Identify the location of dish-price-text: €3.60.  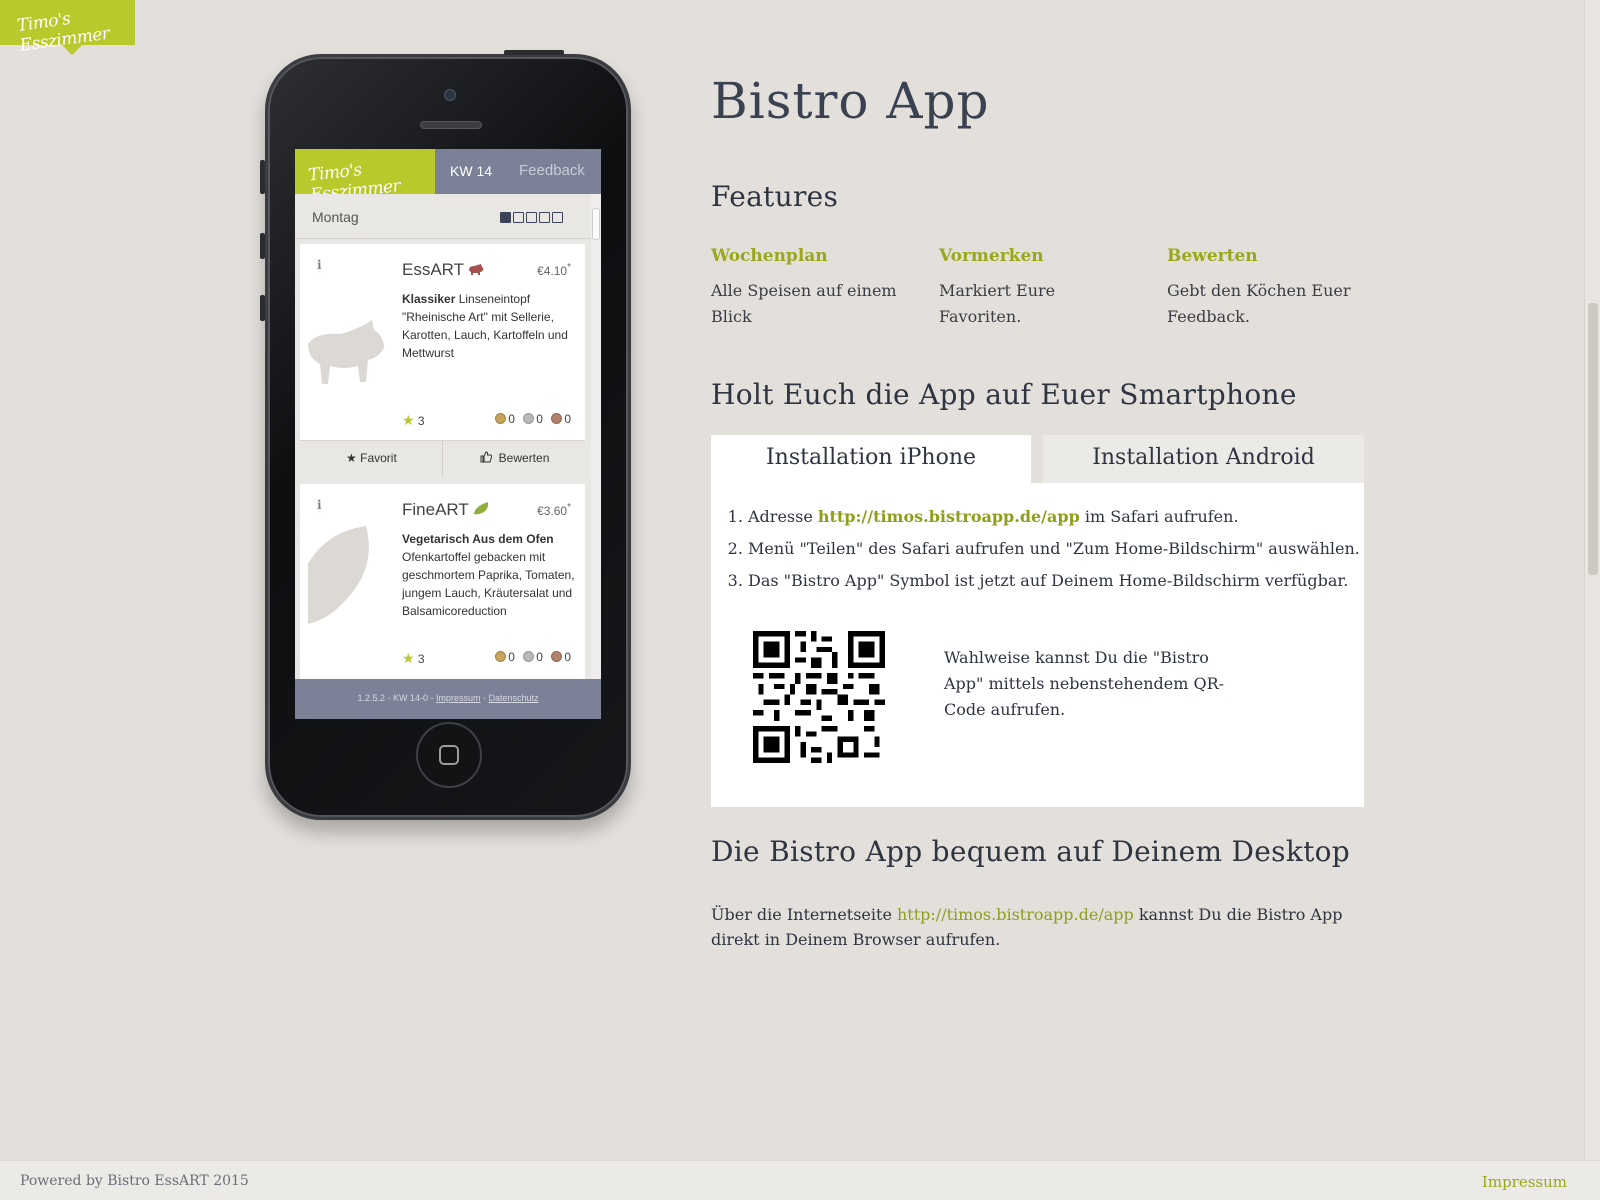
(552, 511).